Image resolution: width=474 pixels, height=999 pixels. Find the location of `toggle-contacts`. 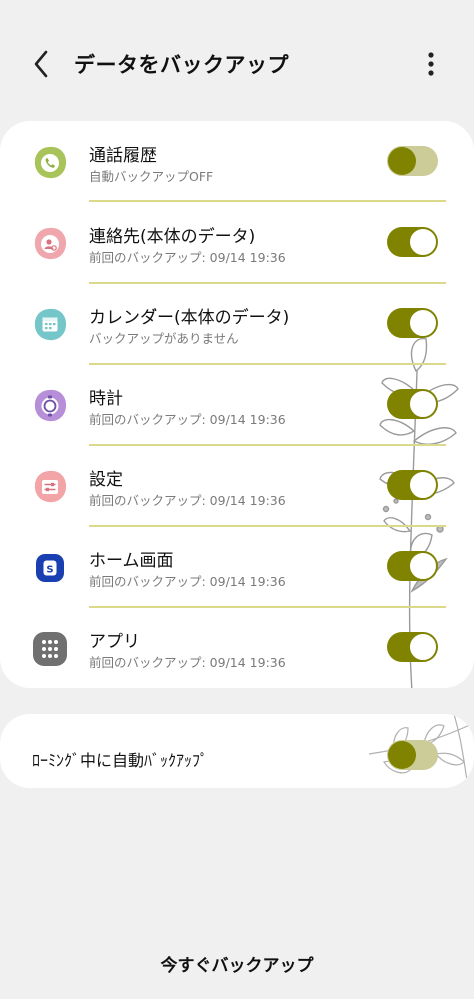

toggle-contacts is located at coordinates (412, 242).